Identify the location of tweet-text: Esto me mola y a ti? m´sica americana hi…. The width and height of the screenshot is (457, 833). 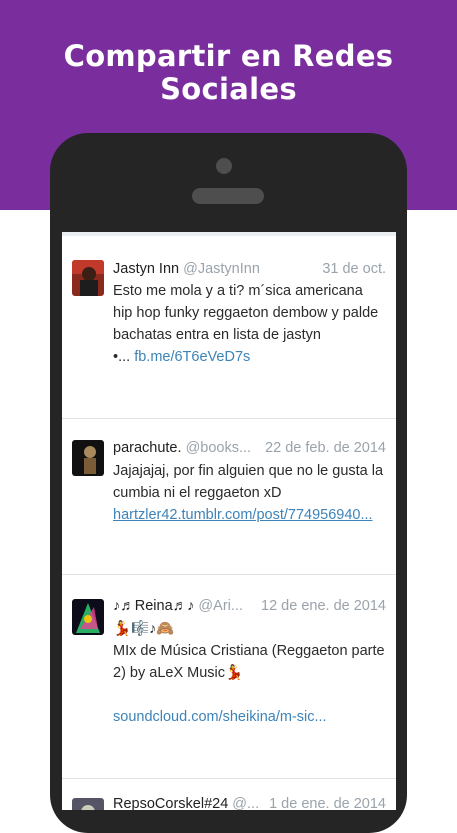
(250, 324).